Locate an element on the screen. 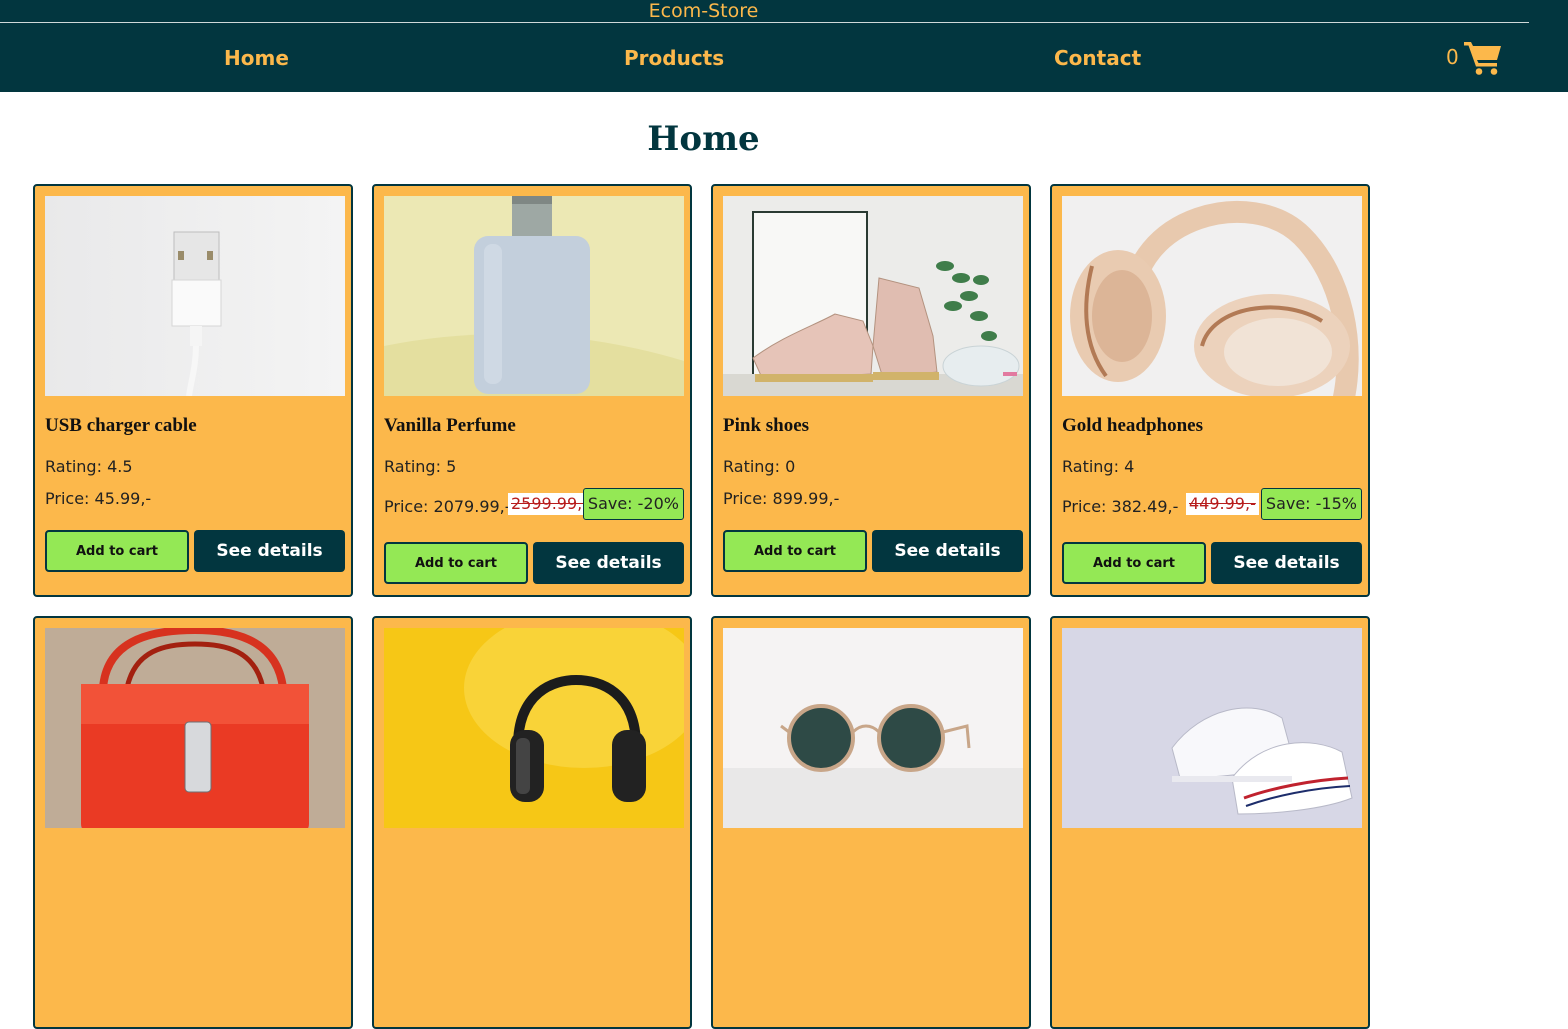  cart-count: 0 is located at coordinates (1452, 57).